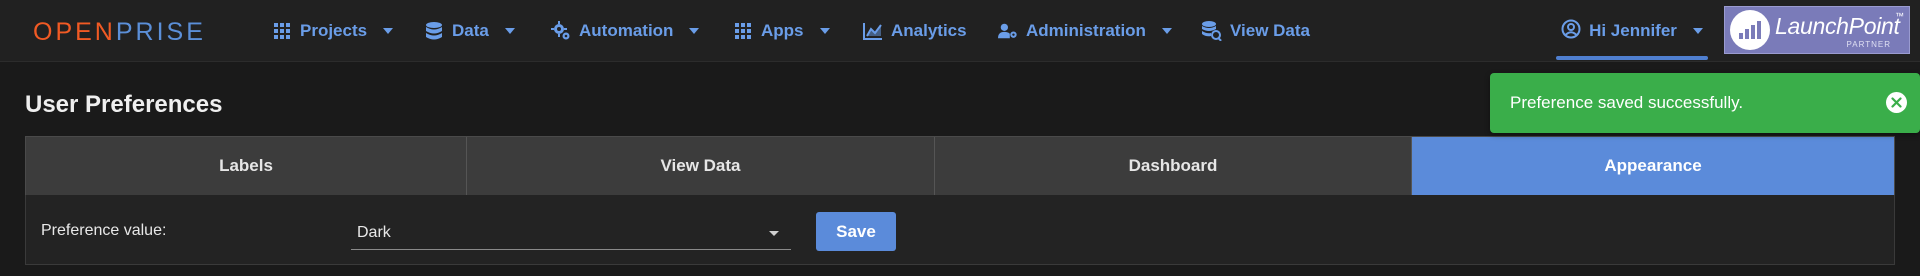 This screenshot has width=1920, height=276. I want to click on nav-administration: Administration, so click(1085, 31).